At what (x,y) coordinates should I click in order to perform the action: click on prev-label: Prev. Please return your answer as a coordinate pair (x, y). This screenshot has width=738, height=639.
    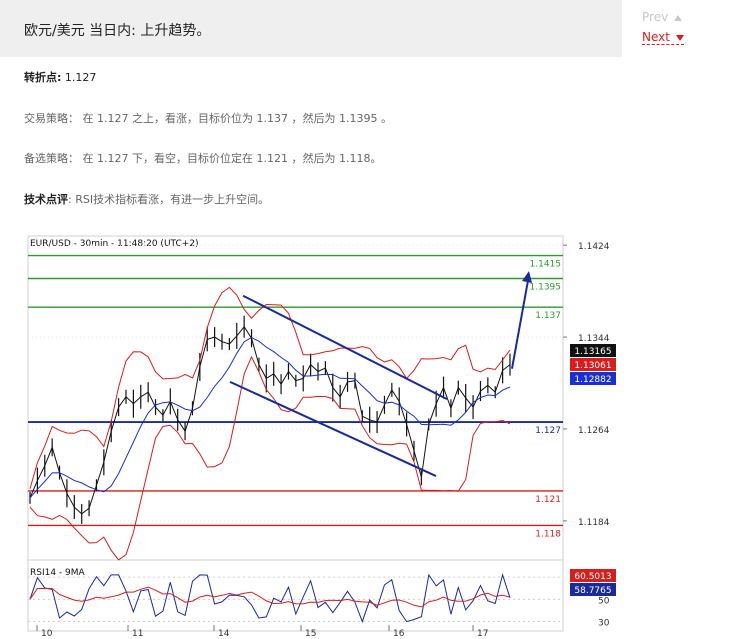
    Looking at the image, I should click on (655, 17).